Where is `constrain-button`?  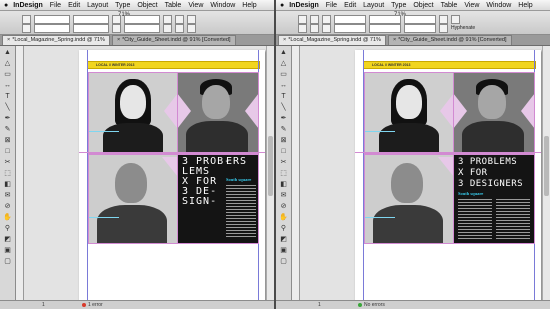 constrain-button is located at coordinates (116, 19).